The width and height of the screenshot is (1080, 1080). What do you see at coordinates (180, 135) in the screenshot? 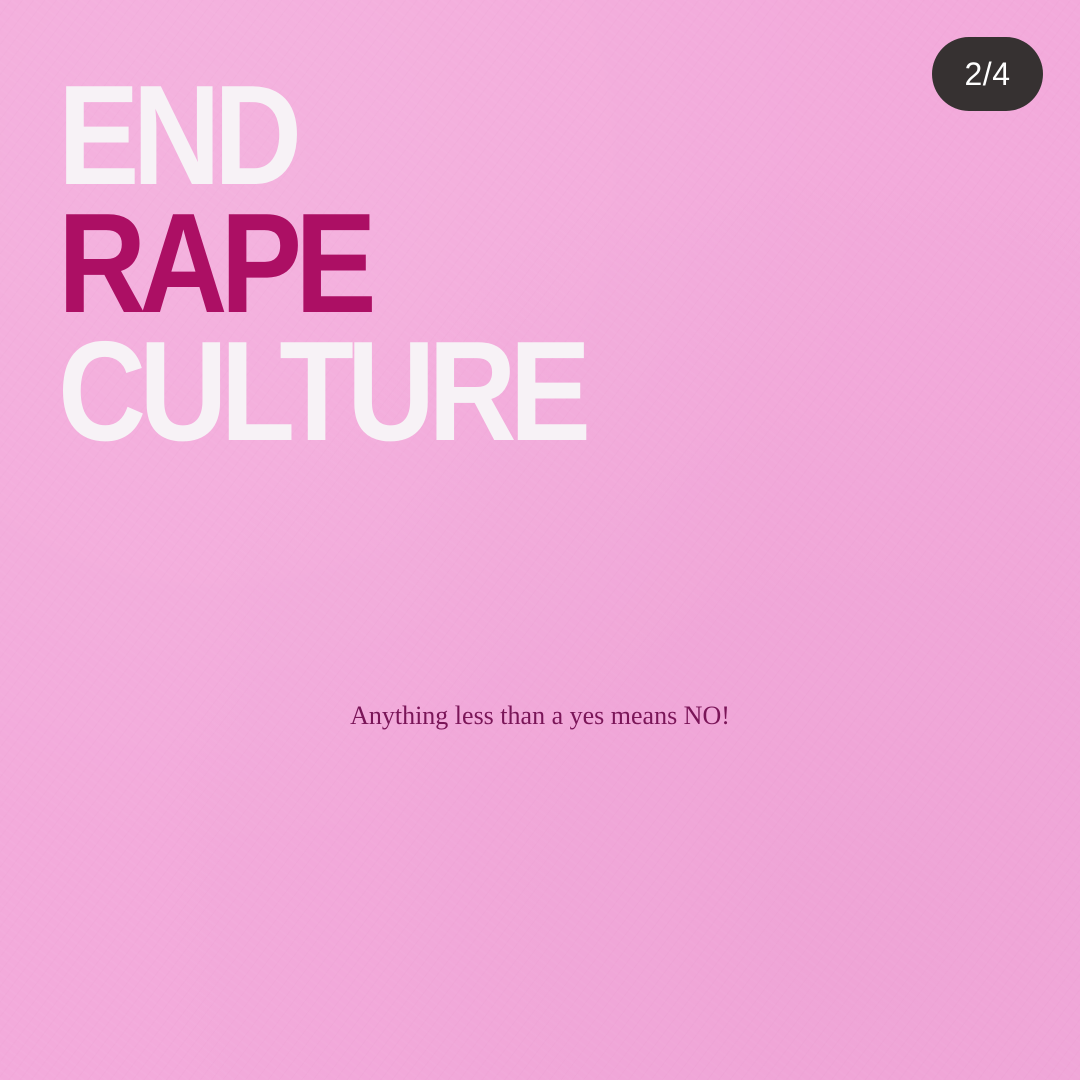
I see `headline-line-end: END` at bounding box center [180, 135].